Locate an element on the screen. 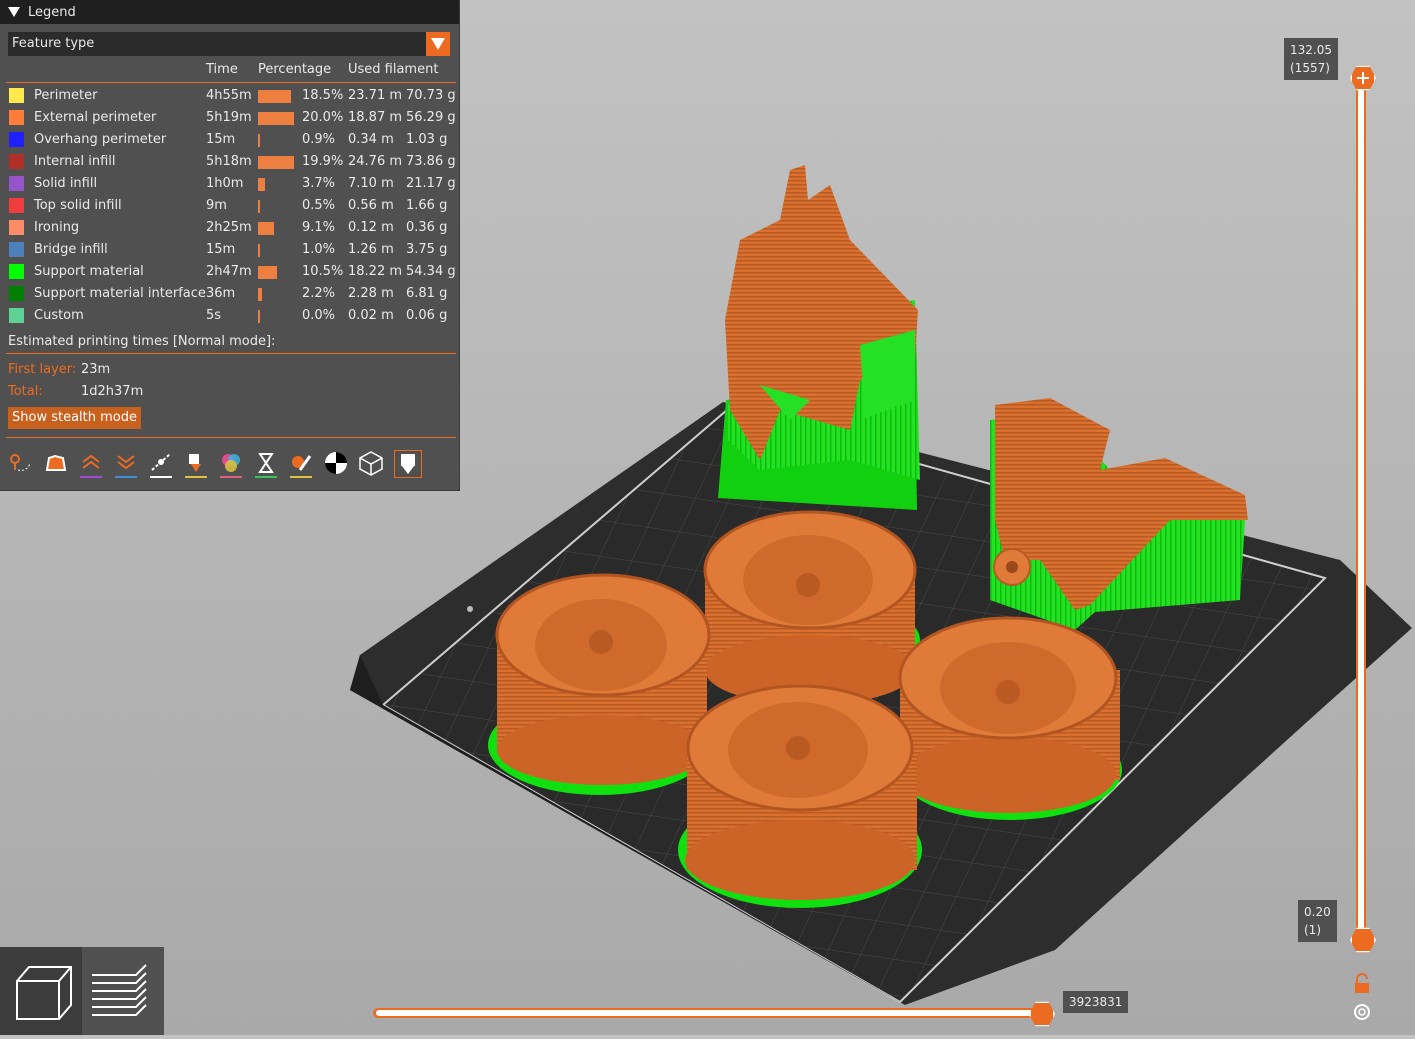 This screenshot has height=1039, width=1415. feature-name: Support material interface is located at coordinates (120, 293).